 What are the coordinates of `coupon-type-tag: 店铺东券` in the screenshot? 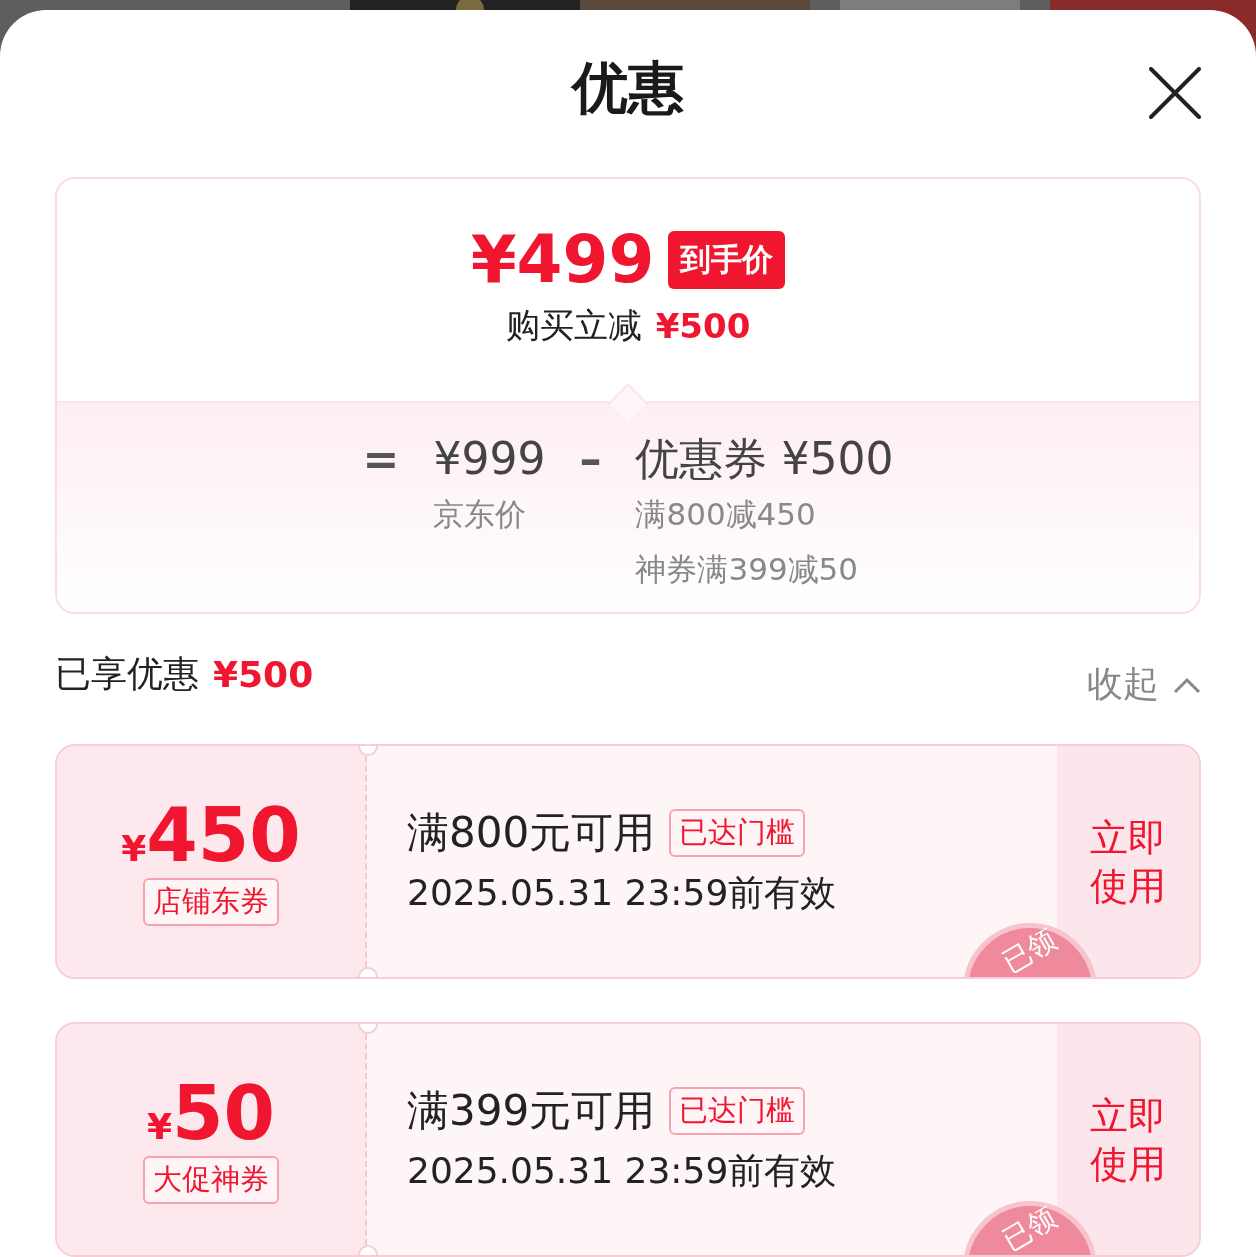 It's located at (211, 901).